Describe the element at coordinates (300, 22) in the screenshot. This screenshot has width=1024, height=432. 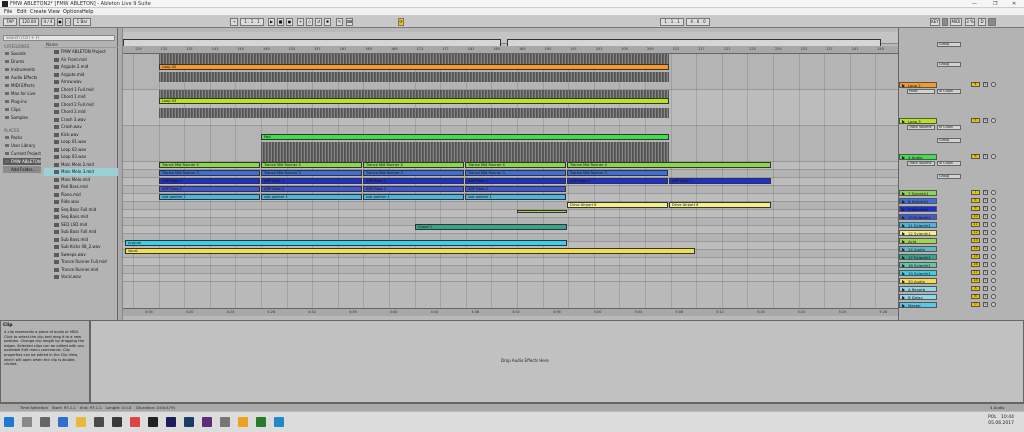
I see `overdub-icon: +` at that location.